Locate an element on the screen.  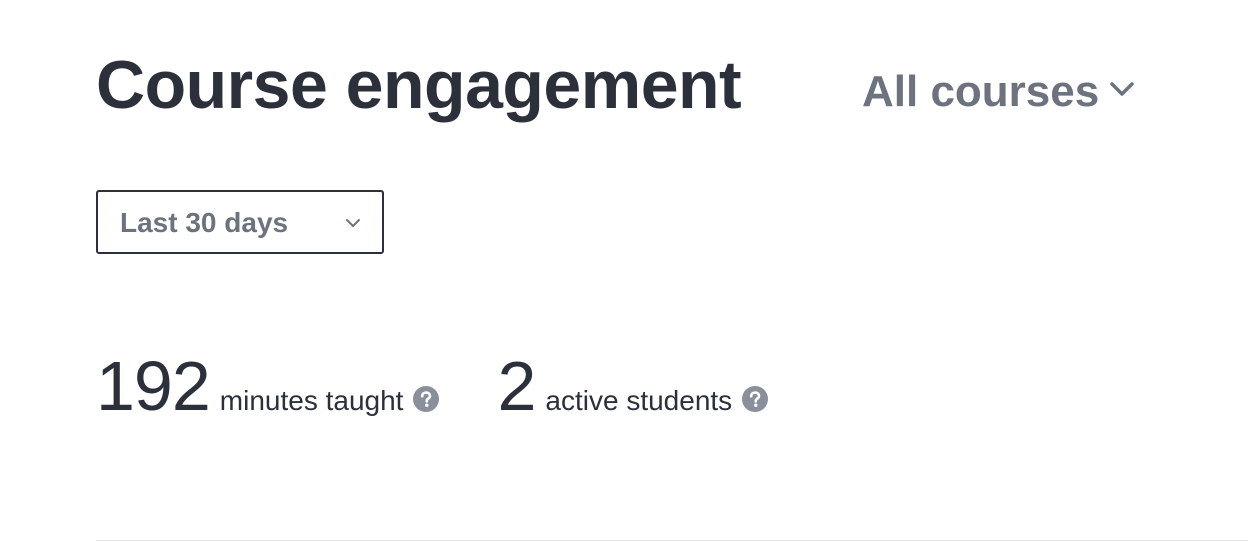
course-filter-dropdown: All courses is located at coordinates (999, 92).